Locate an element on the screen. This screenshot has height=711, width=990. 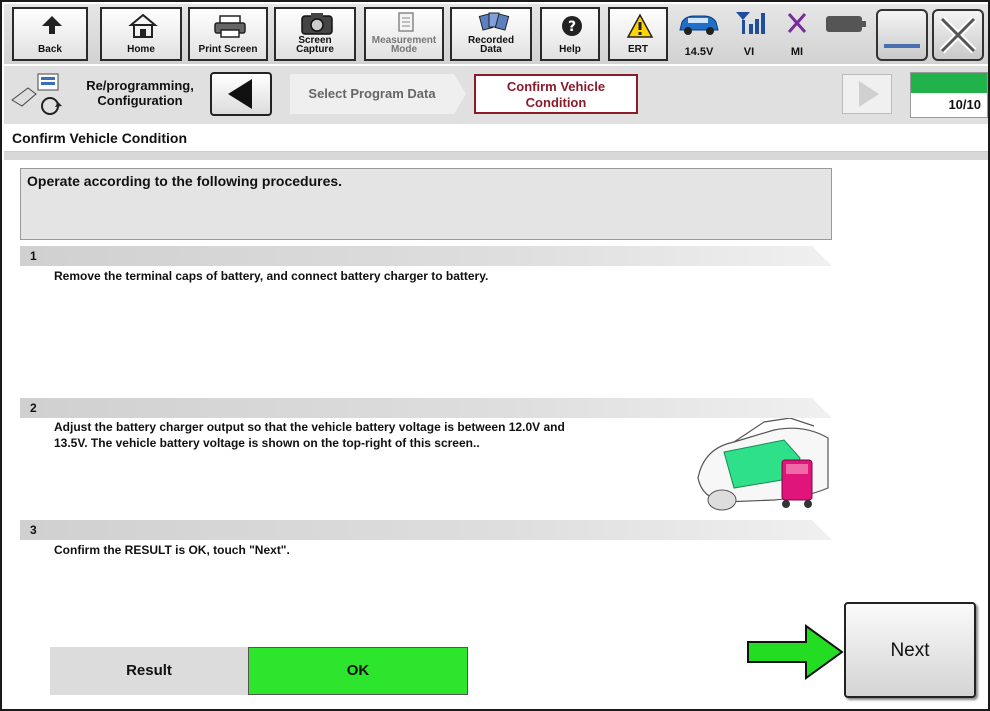
next-step-arrow is located at coordinates (867, 94).